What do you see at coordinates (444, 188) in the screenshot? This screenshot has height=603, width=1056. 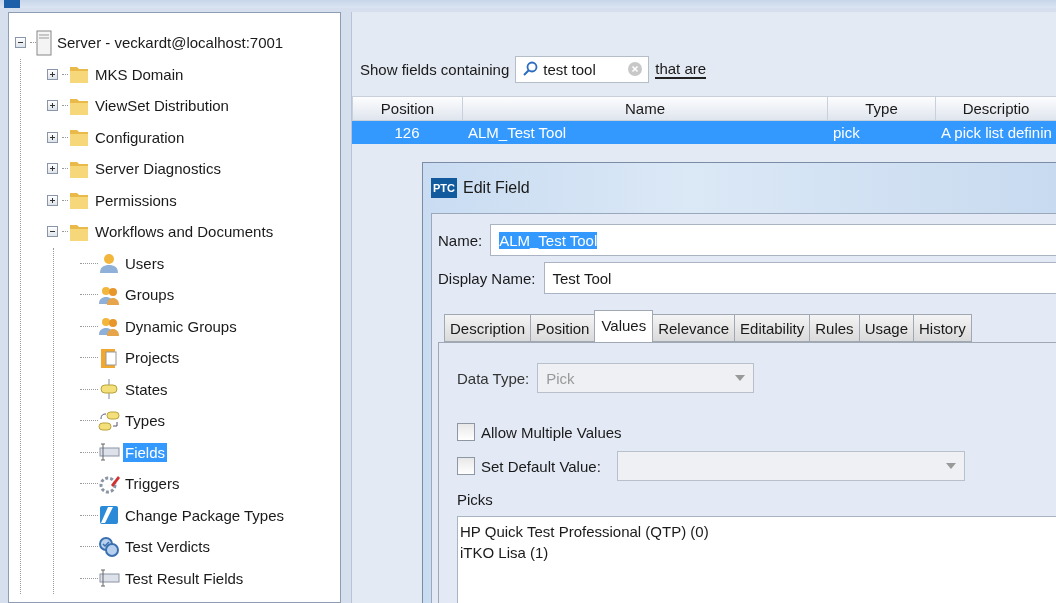 I see `app-logo: PTC` at bounding box center [444, 188].